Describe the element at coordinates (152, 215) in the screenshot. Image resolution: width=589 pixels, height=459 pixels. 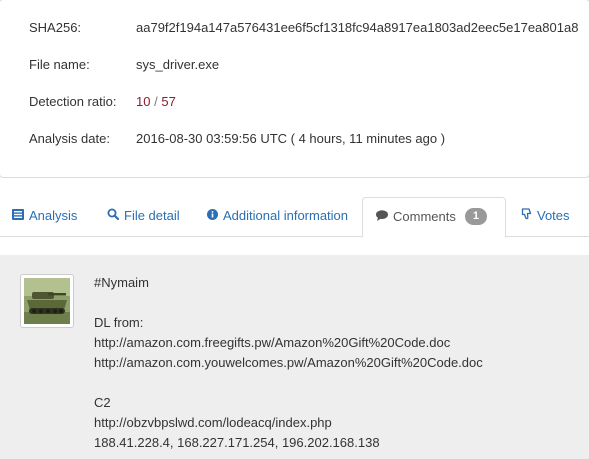
I see `tab-file-detail-label: File detail` at that location.